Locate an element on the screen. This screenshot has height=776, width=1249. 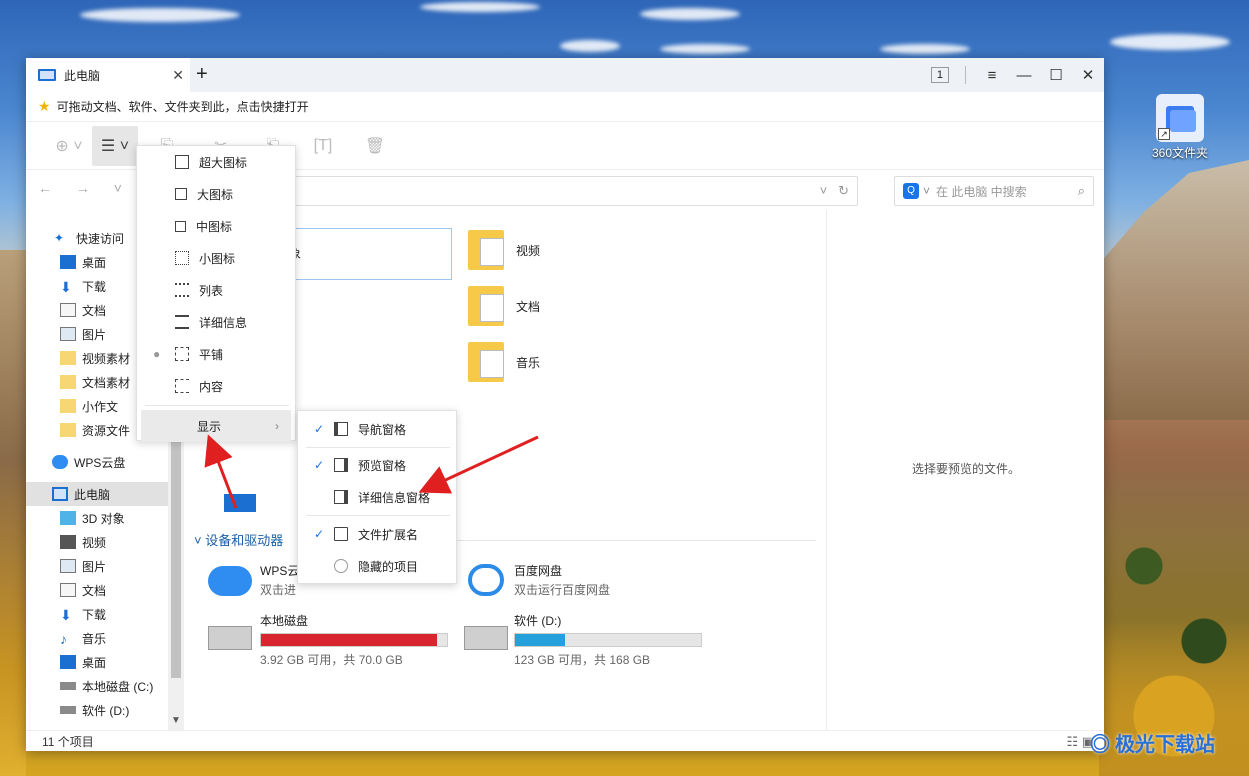
annotation-arrows is located at coordinates (371, 471).